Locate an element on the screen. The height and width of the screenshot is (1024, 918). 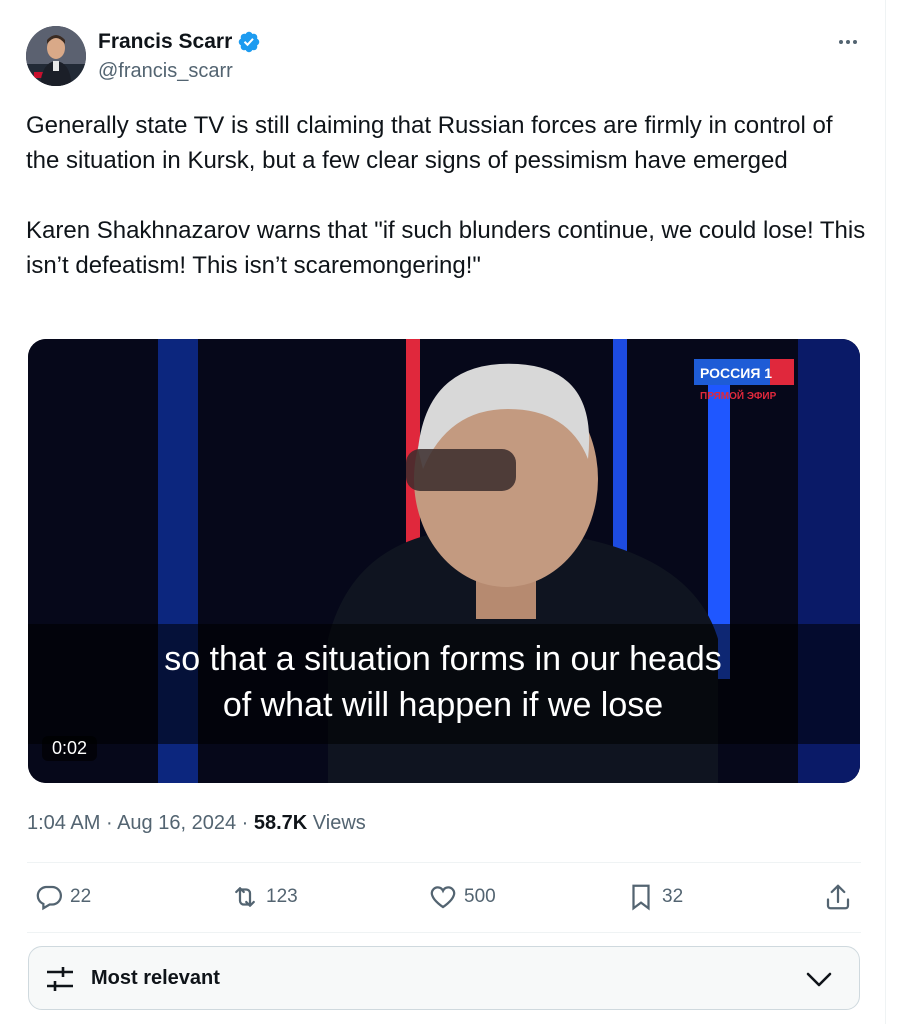
reply-button: 22 is located at coordinates (62, 897).